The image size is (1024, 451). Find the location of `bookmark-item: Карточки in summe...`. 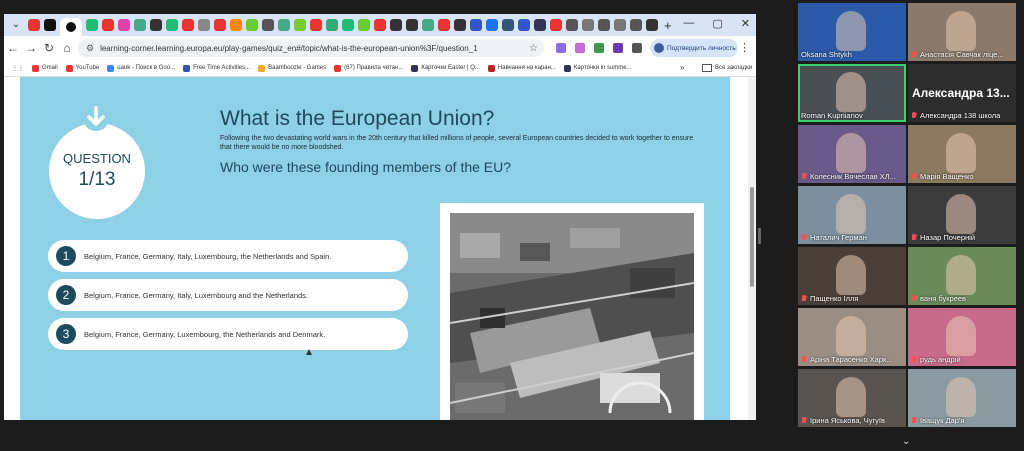

bookmark-item: Карточки in summe... is located at coordinates (597, 68).